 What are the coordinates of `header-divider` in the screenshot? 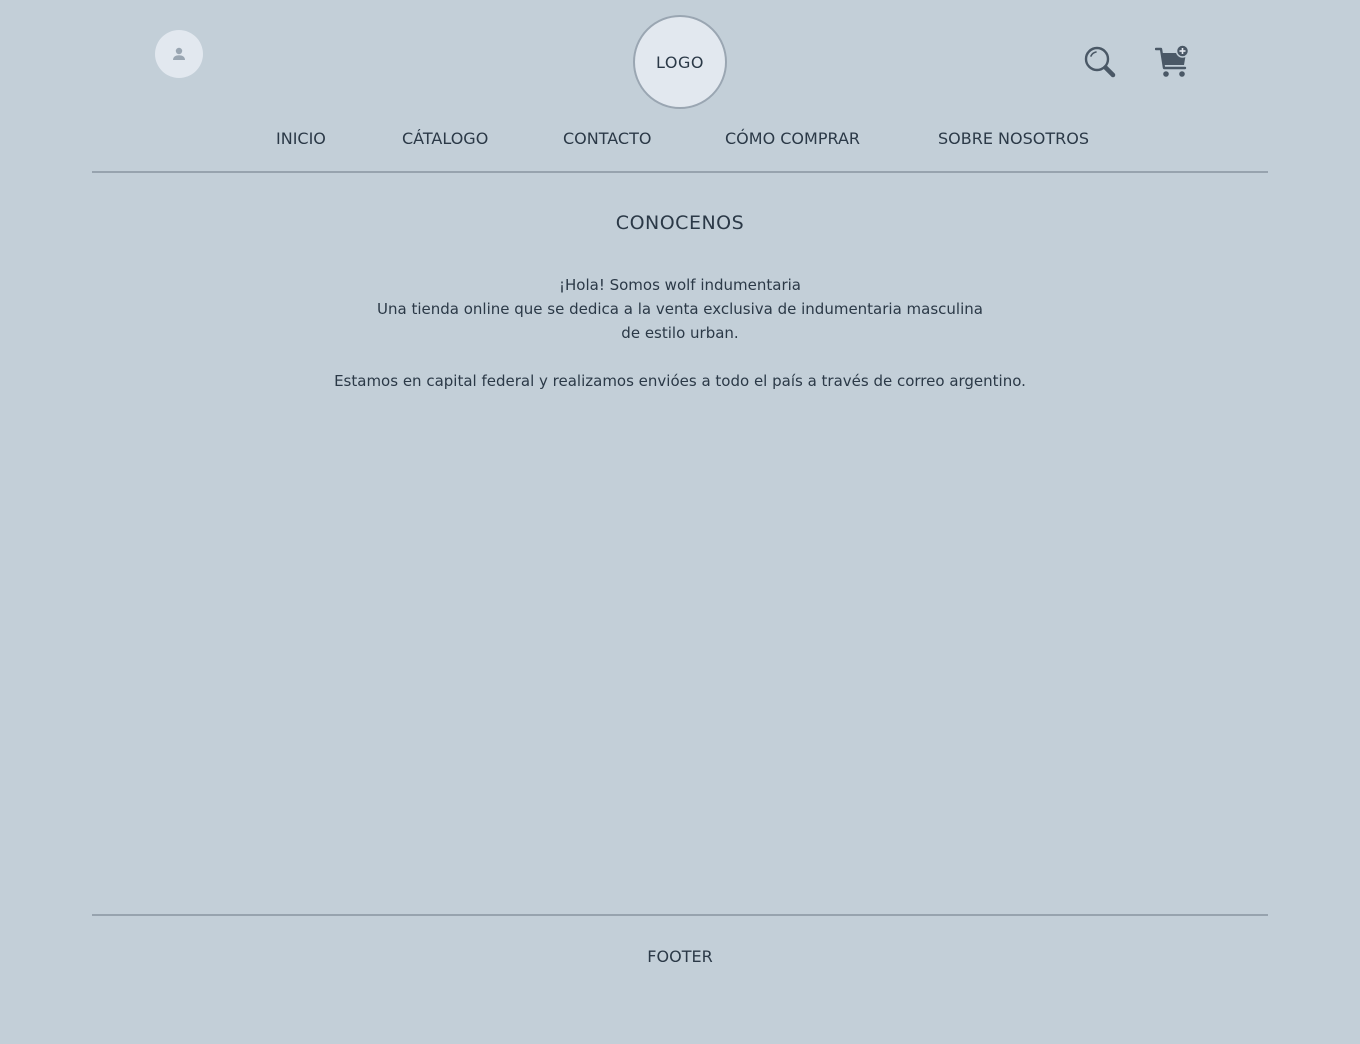 It's located at (680, 172).